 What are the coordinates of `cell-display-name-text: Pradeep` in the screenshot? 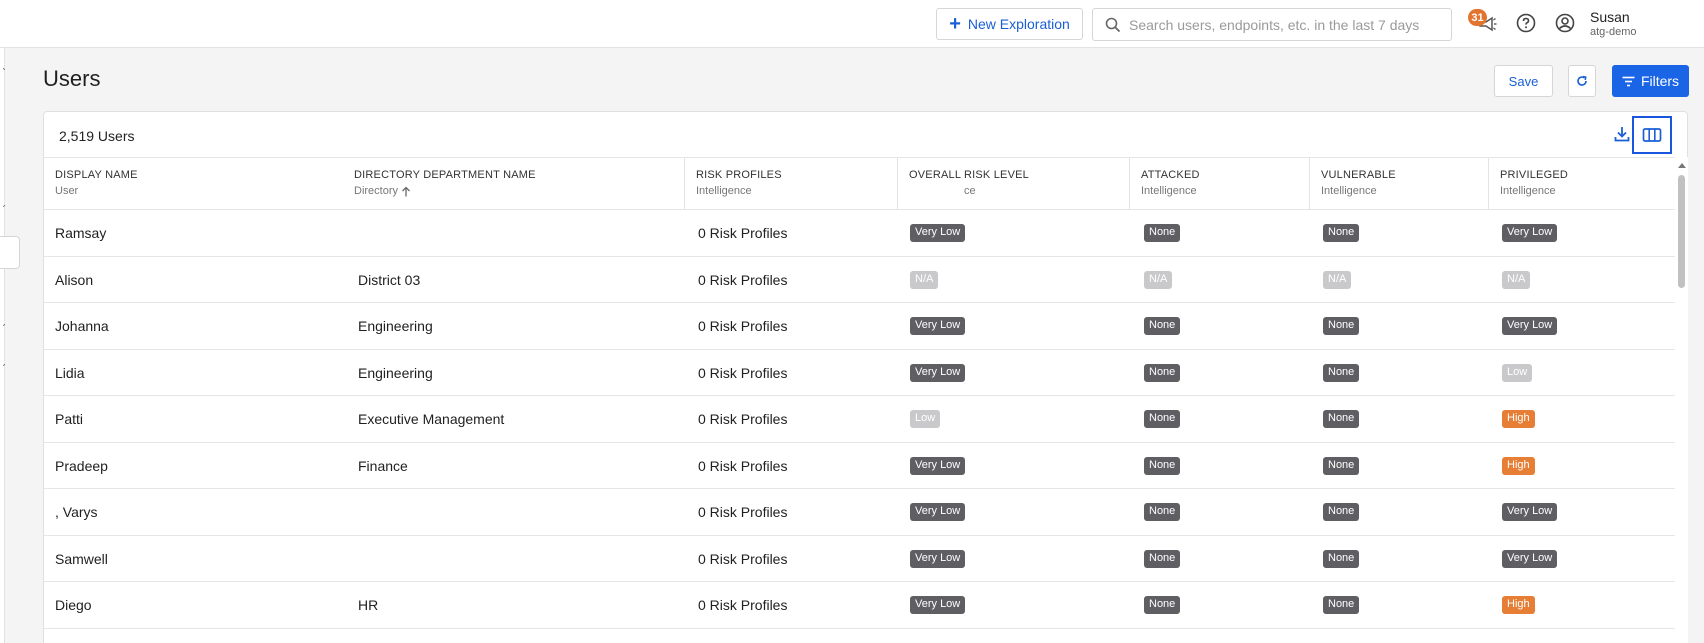 It's located at (81, 465).